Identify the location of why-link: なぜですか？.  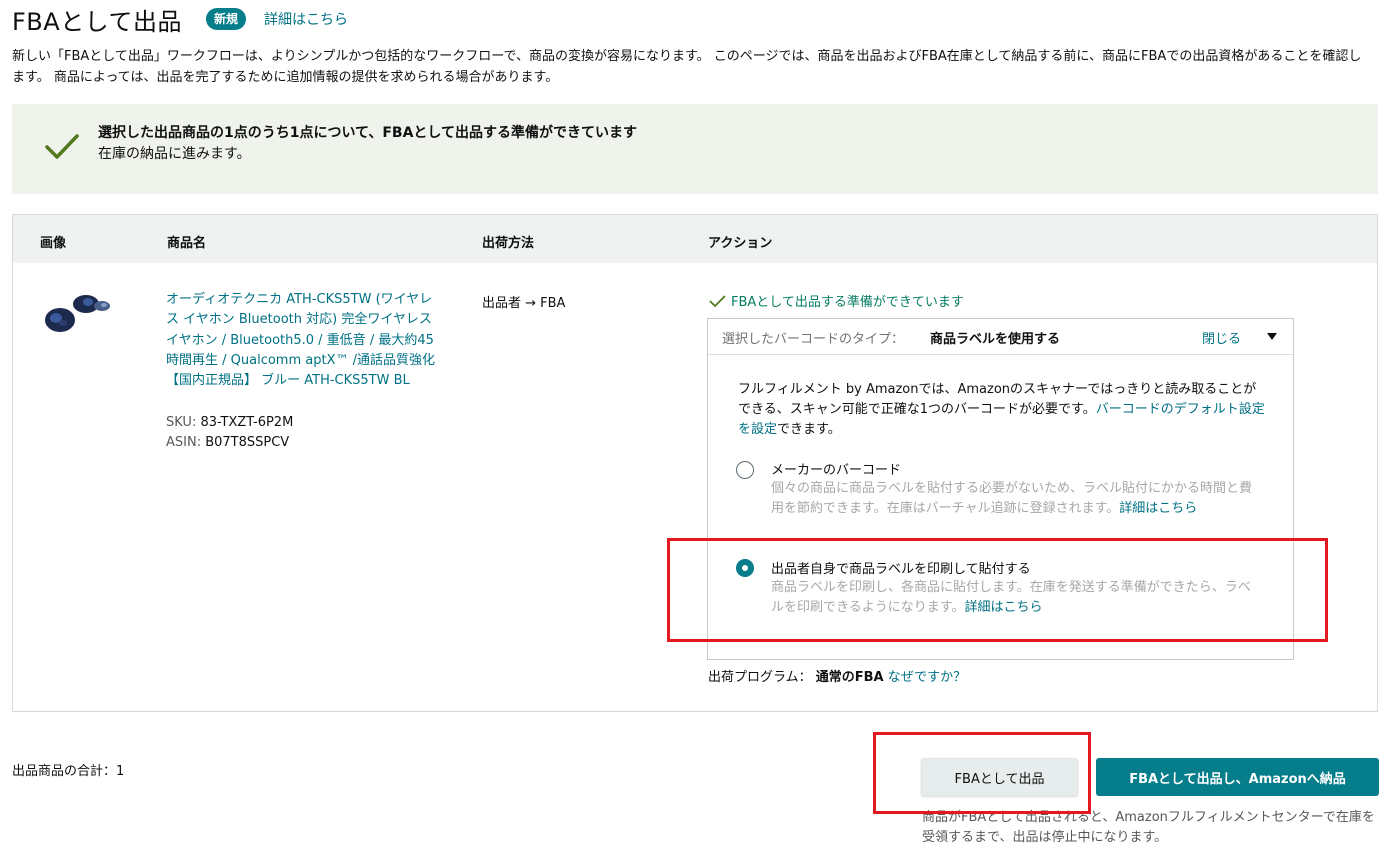
(927, 677).